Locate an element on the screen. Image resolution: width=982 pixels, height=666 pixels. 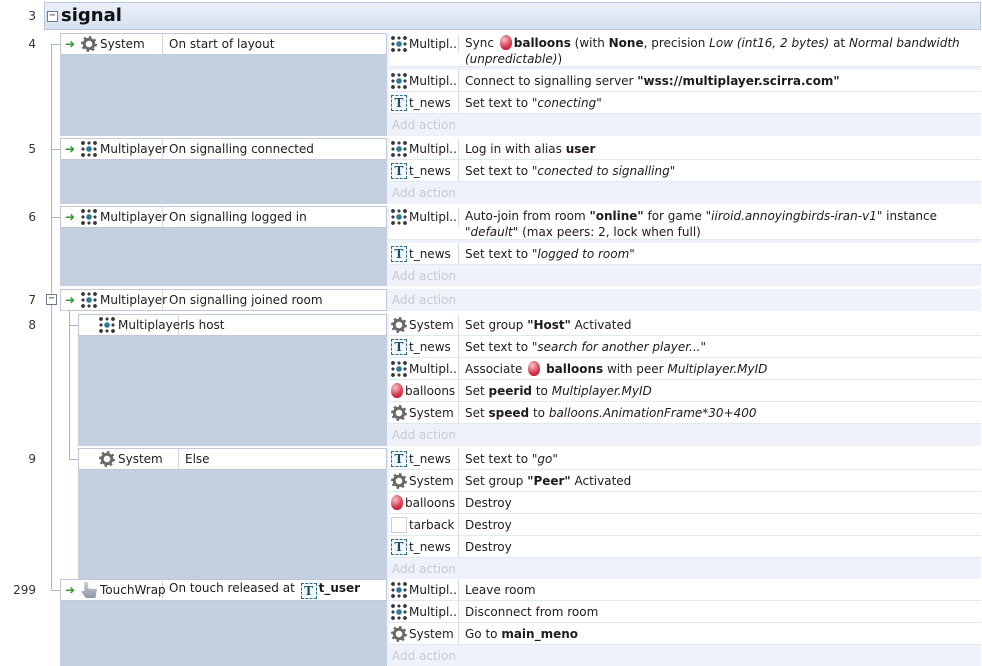
group-title: signal is located at coordinates (91, 15).